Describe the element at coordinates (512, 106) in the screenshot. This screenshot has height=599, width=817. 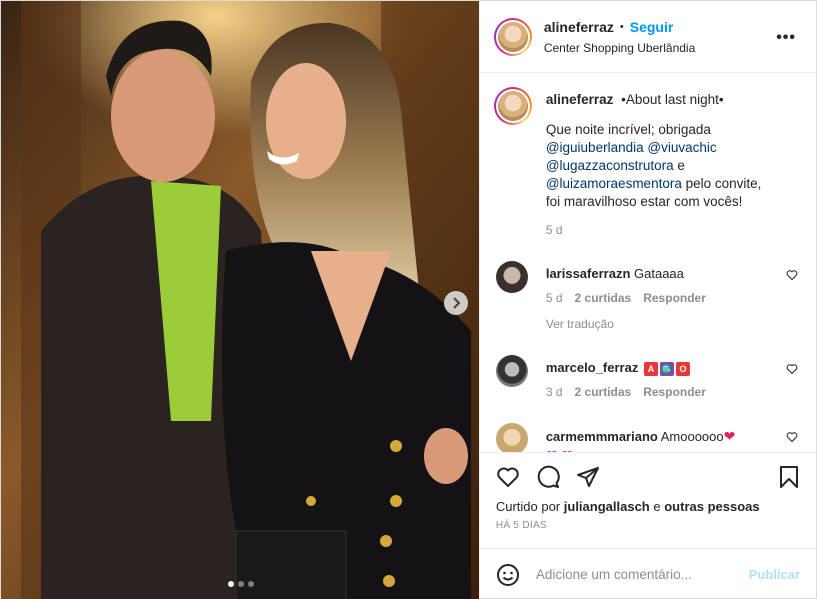
I see `caption-avatar` at that location.